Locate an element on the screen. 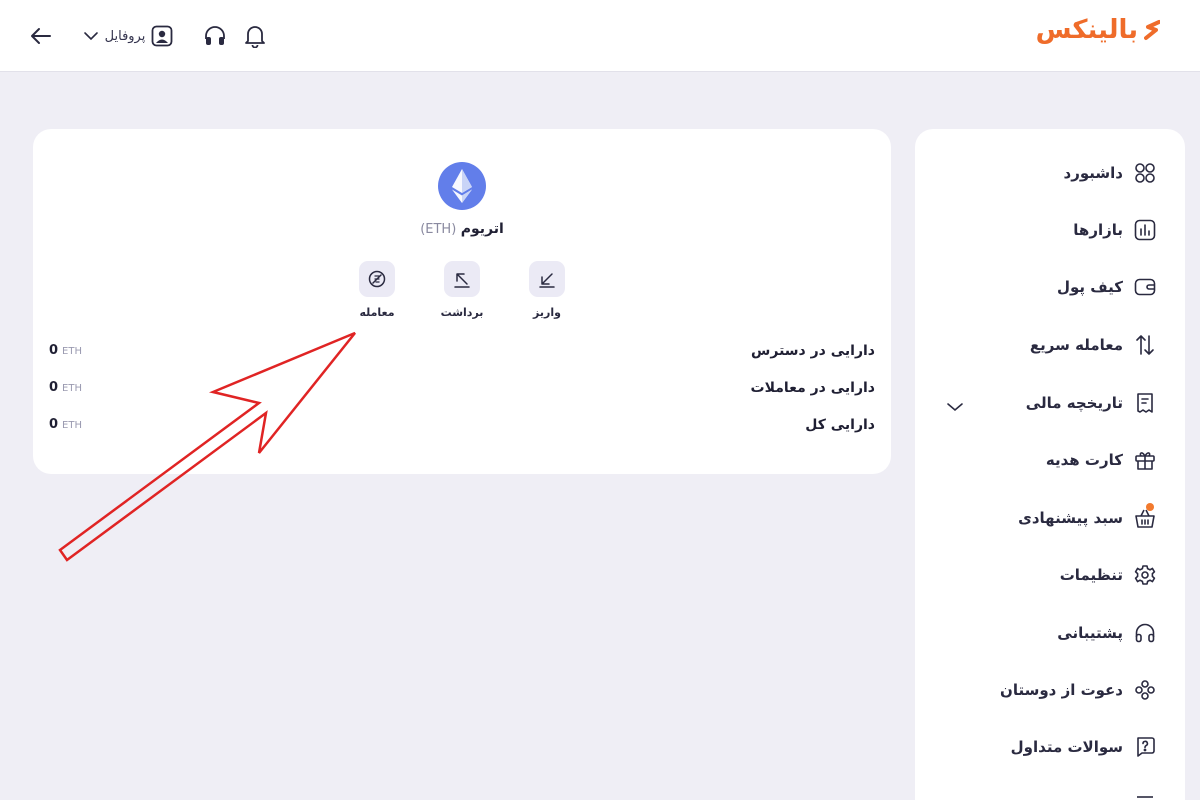 Image resolution: width=1200 pixels, height=800 pixels. bell-icon is located at coordinates (255, 37).